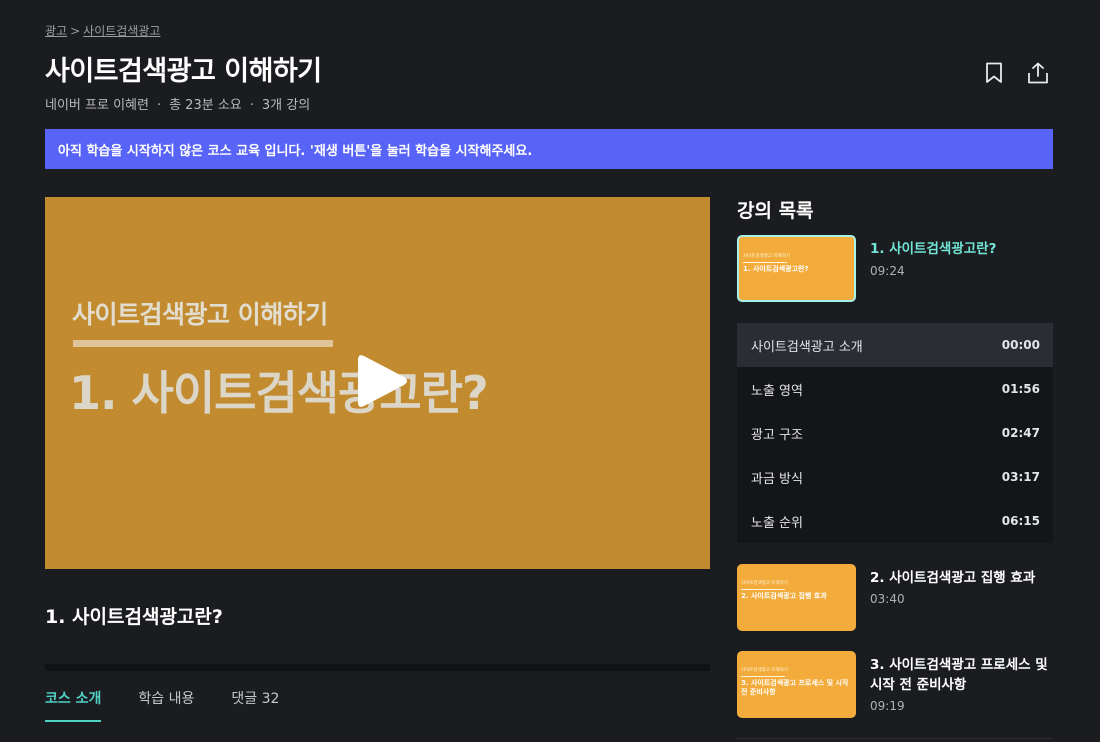 The width and height of the screenshot is (1100, 742). I want to click on lecture-thumbnail: 사이트검색광고 이해하기 2. 사이트검색광고 집행 효과, so click(796, 597).